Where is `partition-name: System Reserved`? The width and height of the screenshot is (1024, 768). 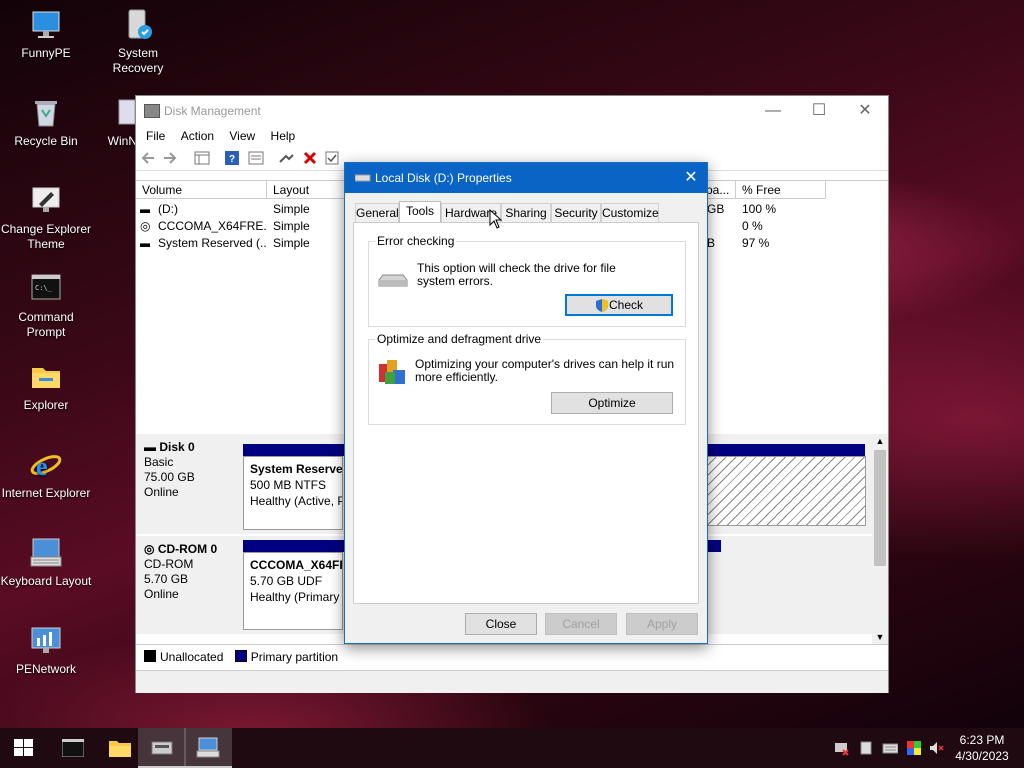 partition-name: System Reserved is located at coordinates (296, 469).